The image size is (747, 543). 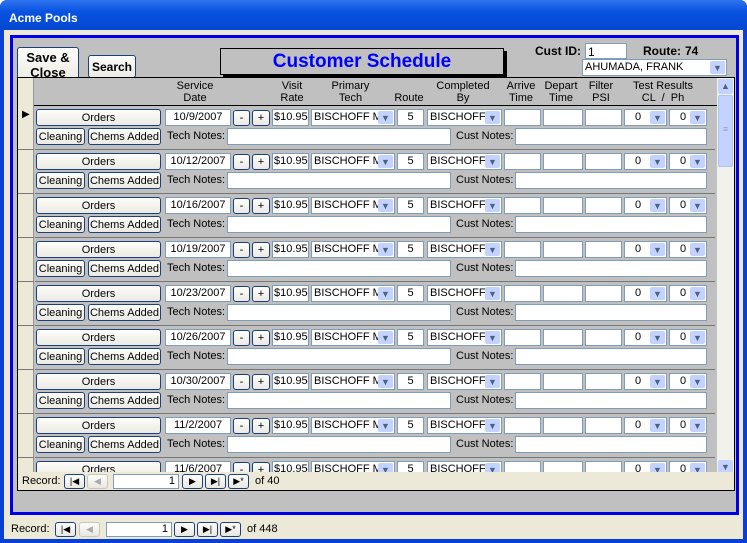 I want to click on cust-id-input: 1, so click(x=606, y=51).